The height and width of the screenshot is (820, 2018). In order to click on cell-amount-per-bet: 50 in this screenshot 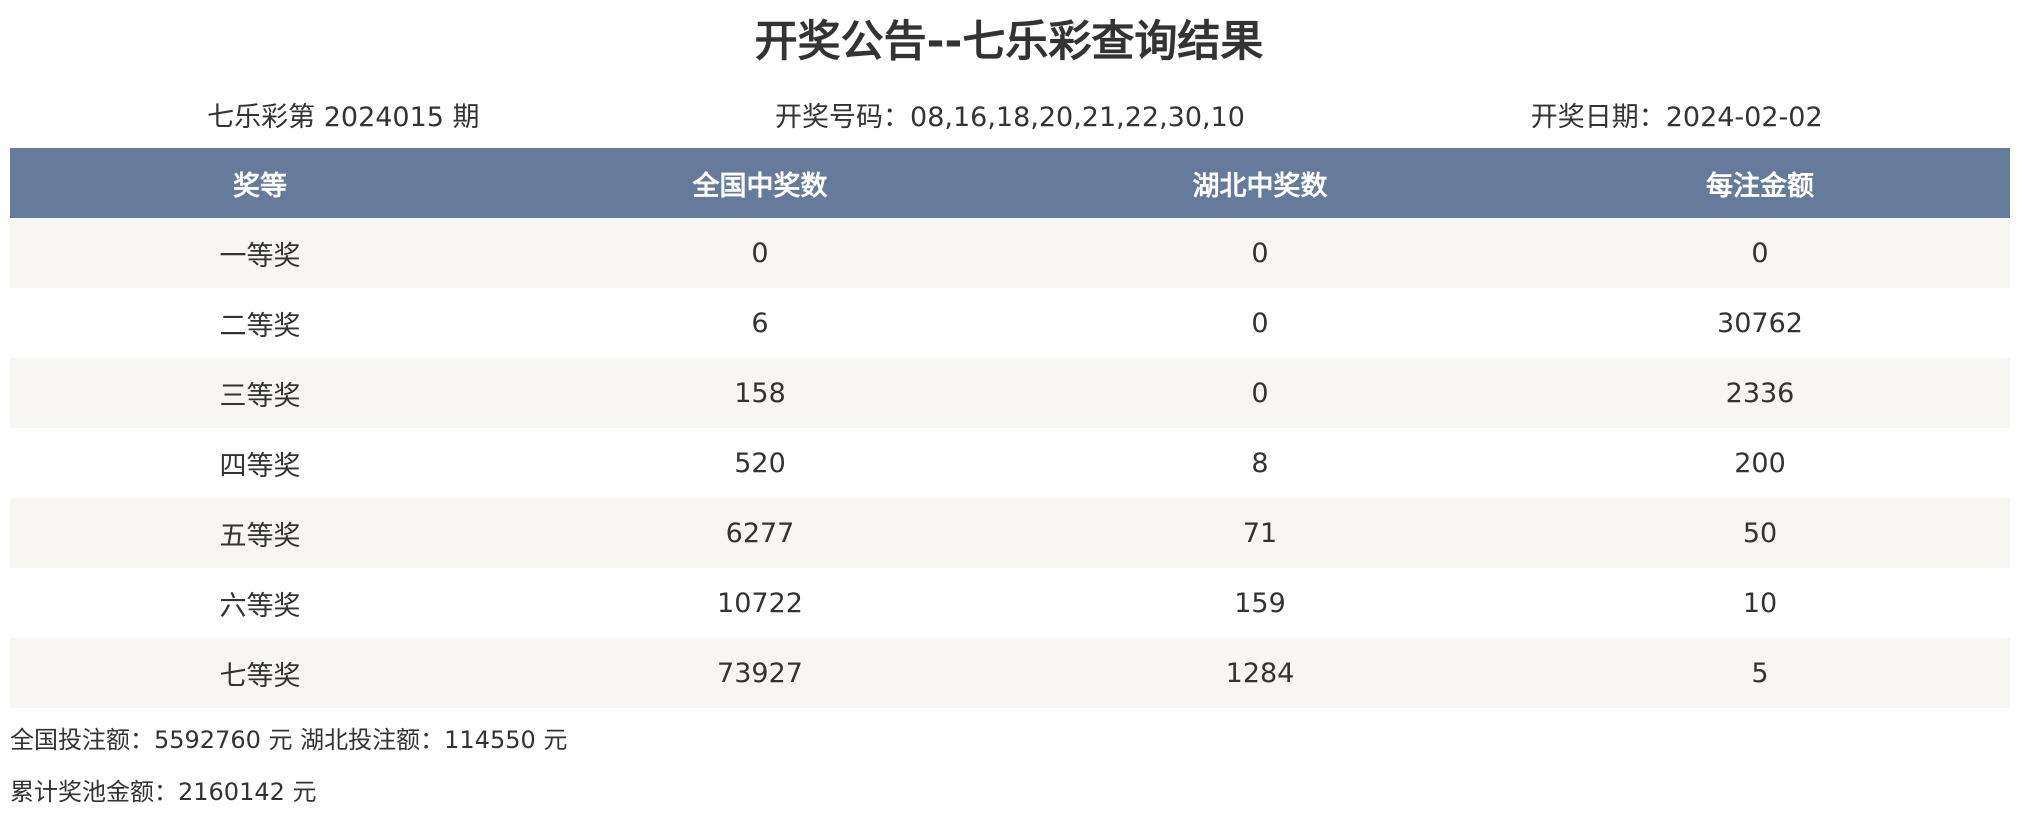, I will do `click(1760, 533)`.